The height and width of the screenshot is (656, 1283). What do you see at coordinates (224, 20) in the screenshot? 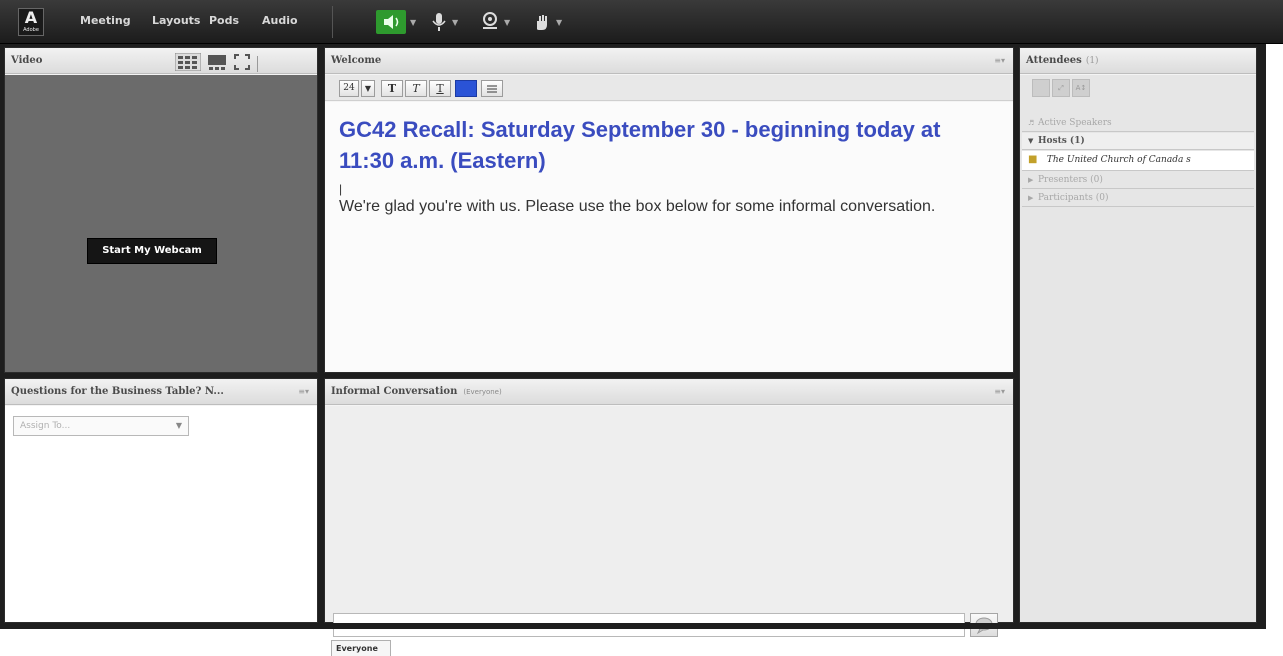
I see `menu-pods: Pods` at bounding box center [224, 20].